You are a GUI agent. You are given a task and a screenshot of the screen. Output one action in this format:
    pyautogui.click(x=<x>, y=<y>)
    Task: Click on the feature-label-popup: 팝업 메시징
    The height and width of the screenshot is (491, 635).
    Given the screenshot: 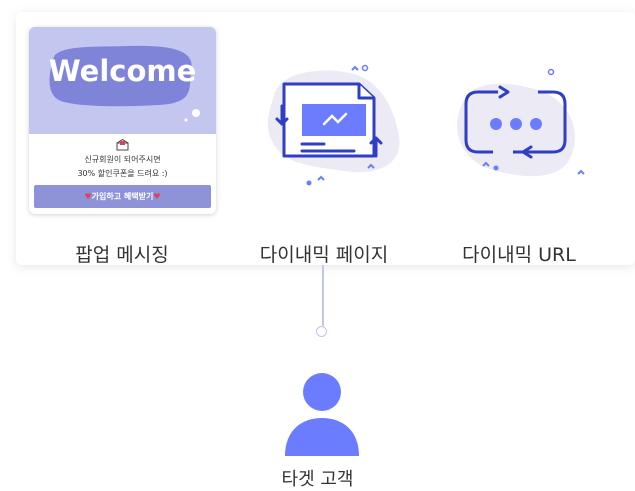 What is the action you would take?
    pyautogui.click(x=122, y=255)
    